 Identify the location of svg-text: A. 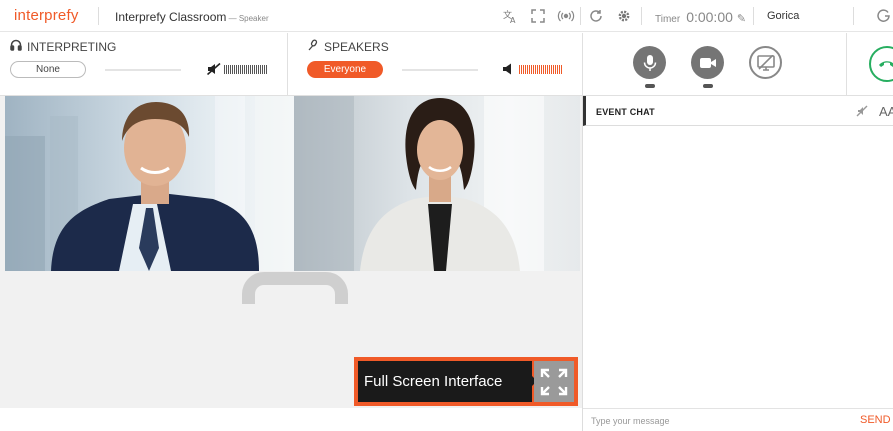
(513, 20).